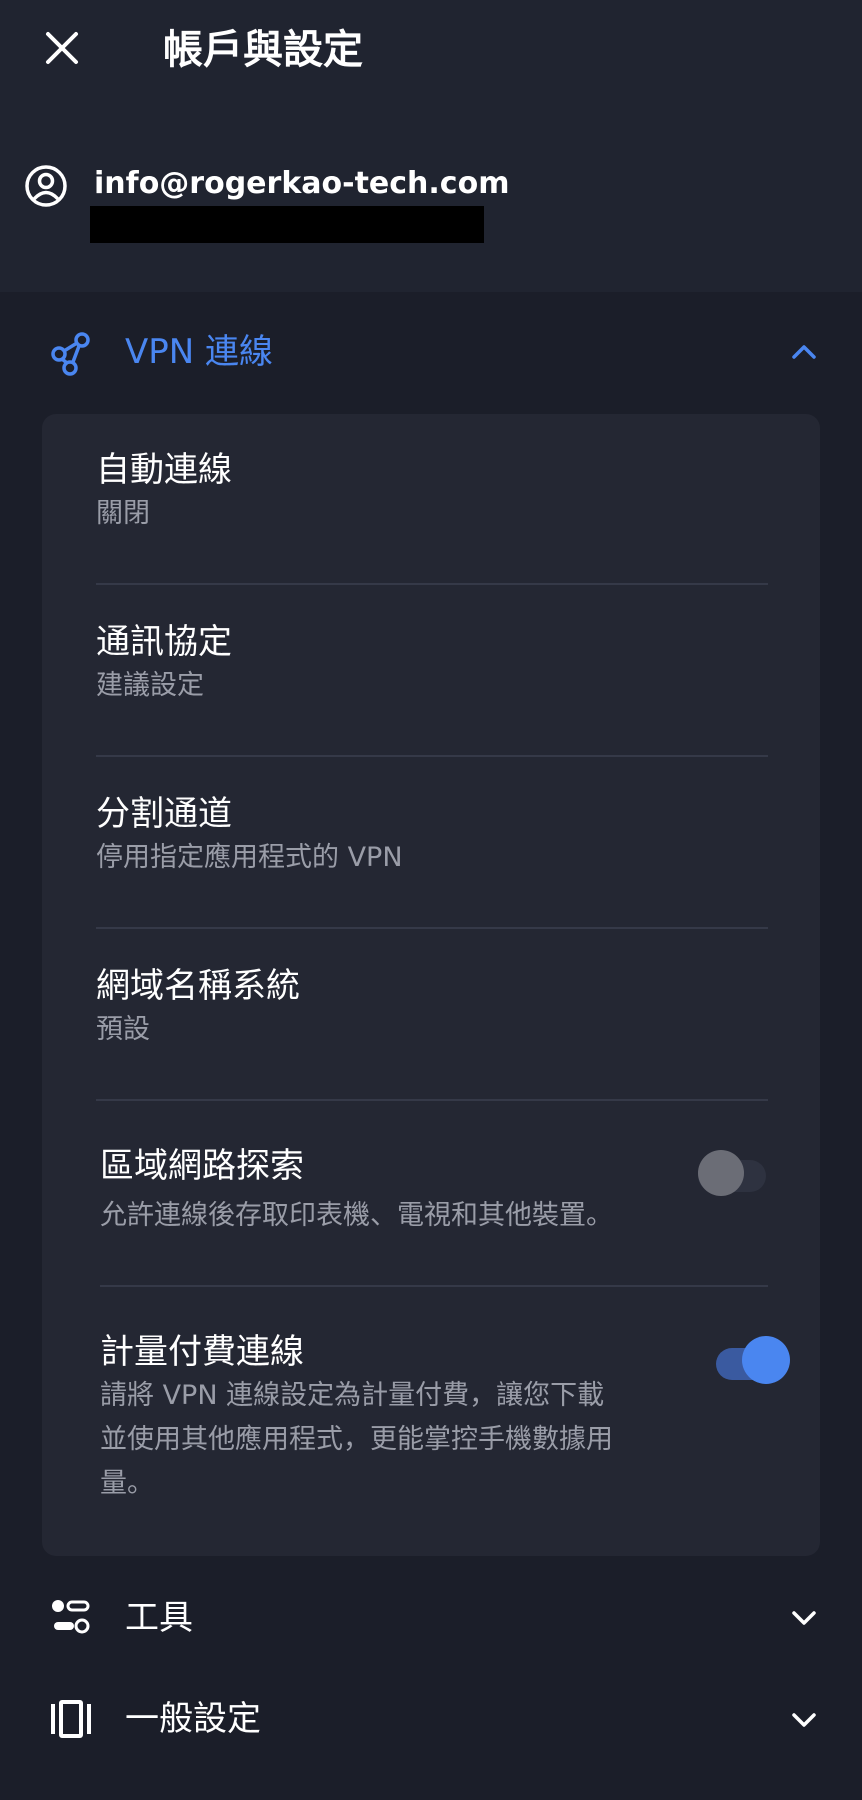  I want to click on section-label: 工具, so click(159, 1618).